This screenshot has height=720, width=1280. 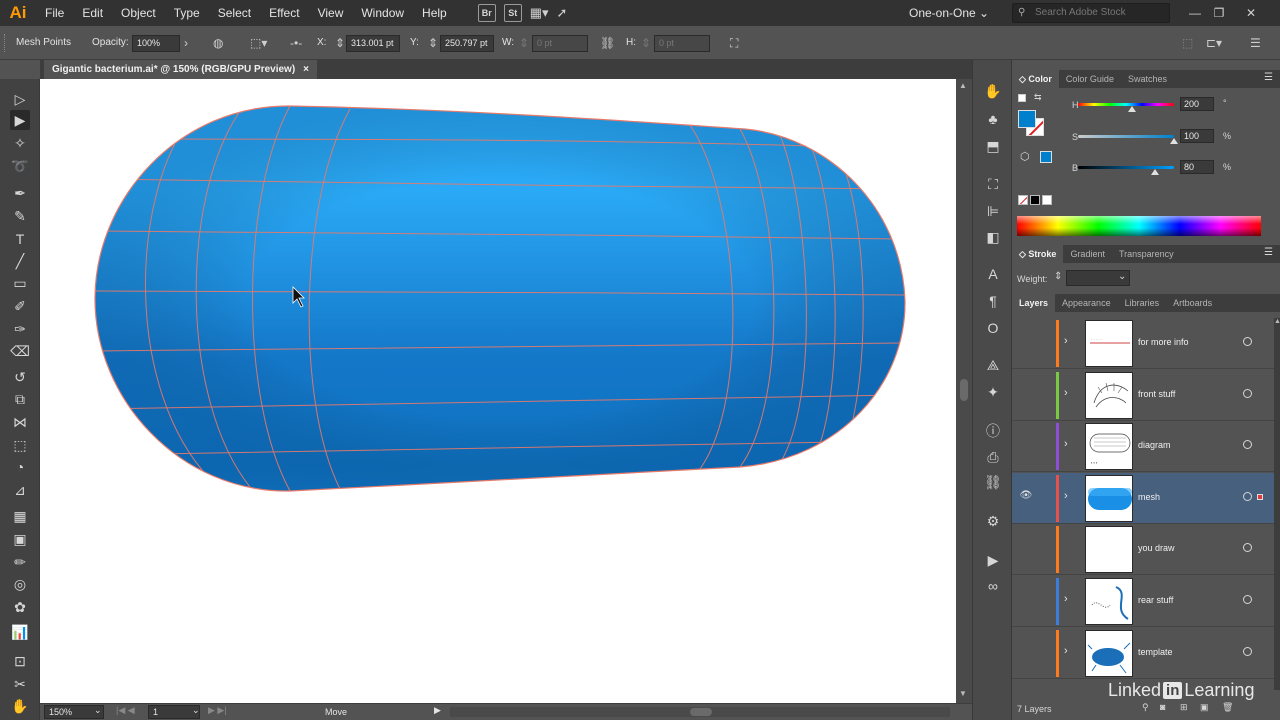 What do you see at coordinates (1090, 79) in the screenshot?
I see `tab-color-guide: Color Guide` at bounding box center [1090, 79].